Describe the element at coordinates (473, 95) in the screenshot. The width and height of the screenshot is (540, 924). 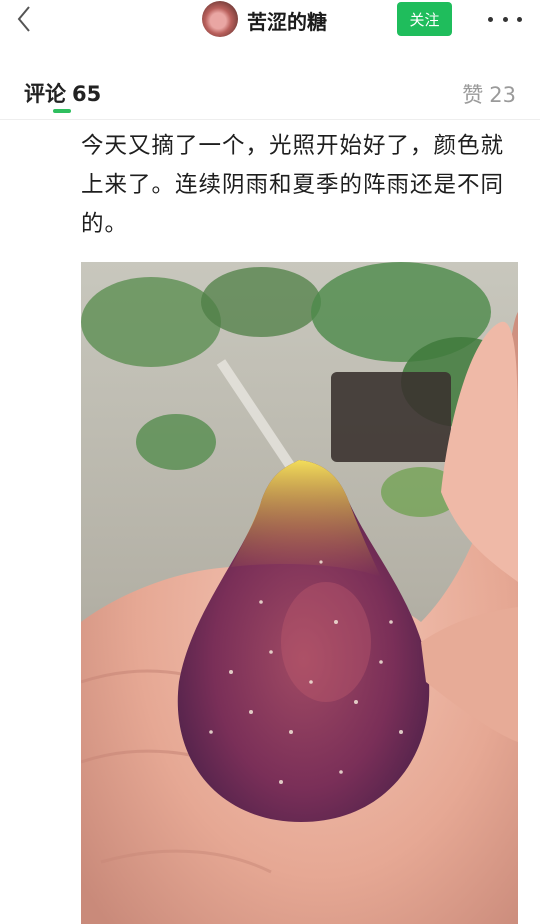
I see `tab-likes-label: 赞` at that location.